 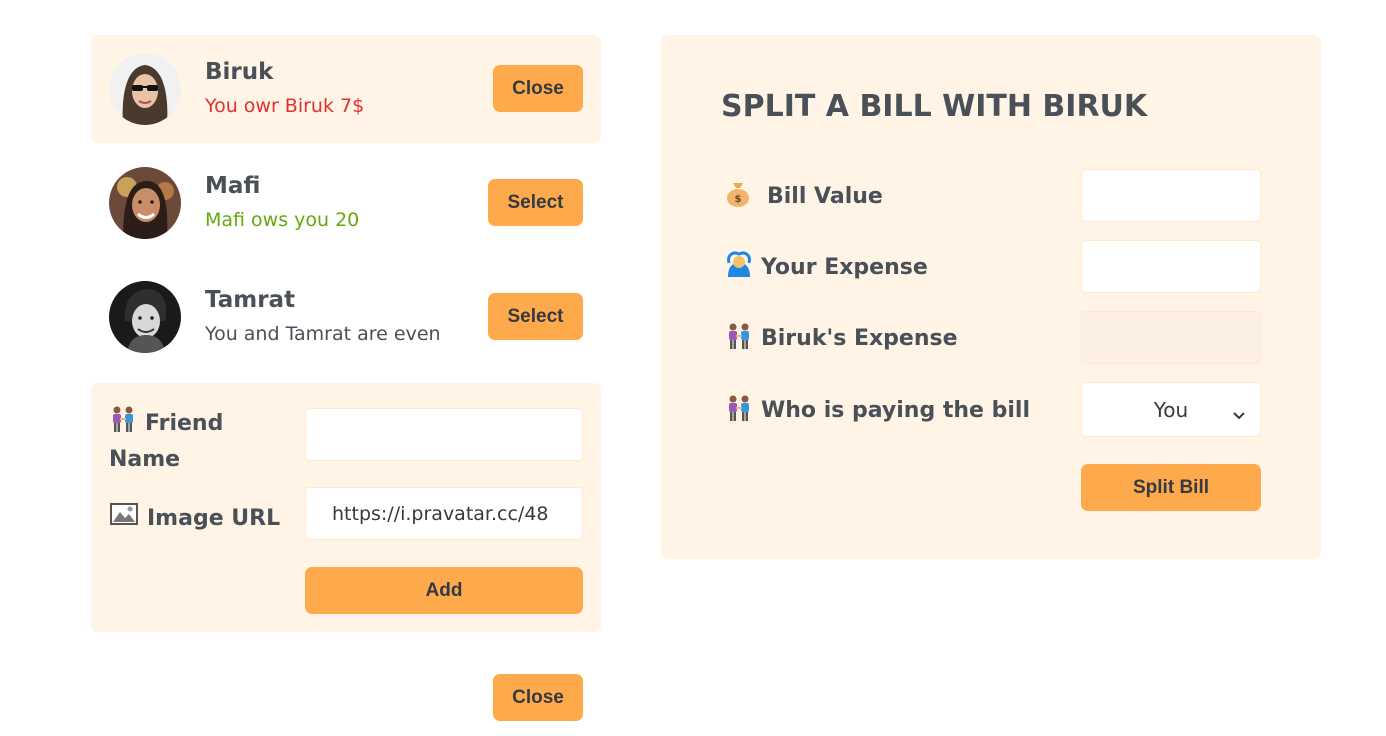 I want to click on bill-value-label: $ Bill Value, so click(x=804, y=197).